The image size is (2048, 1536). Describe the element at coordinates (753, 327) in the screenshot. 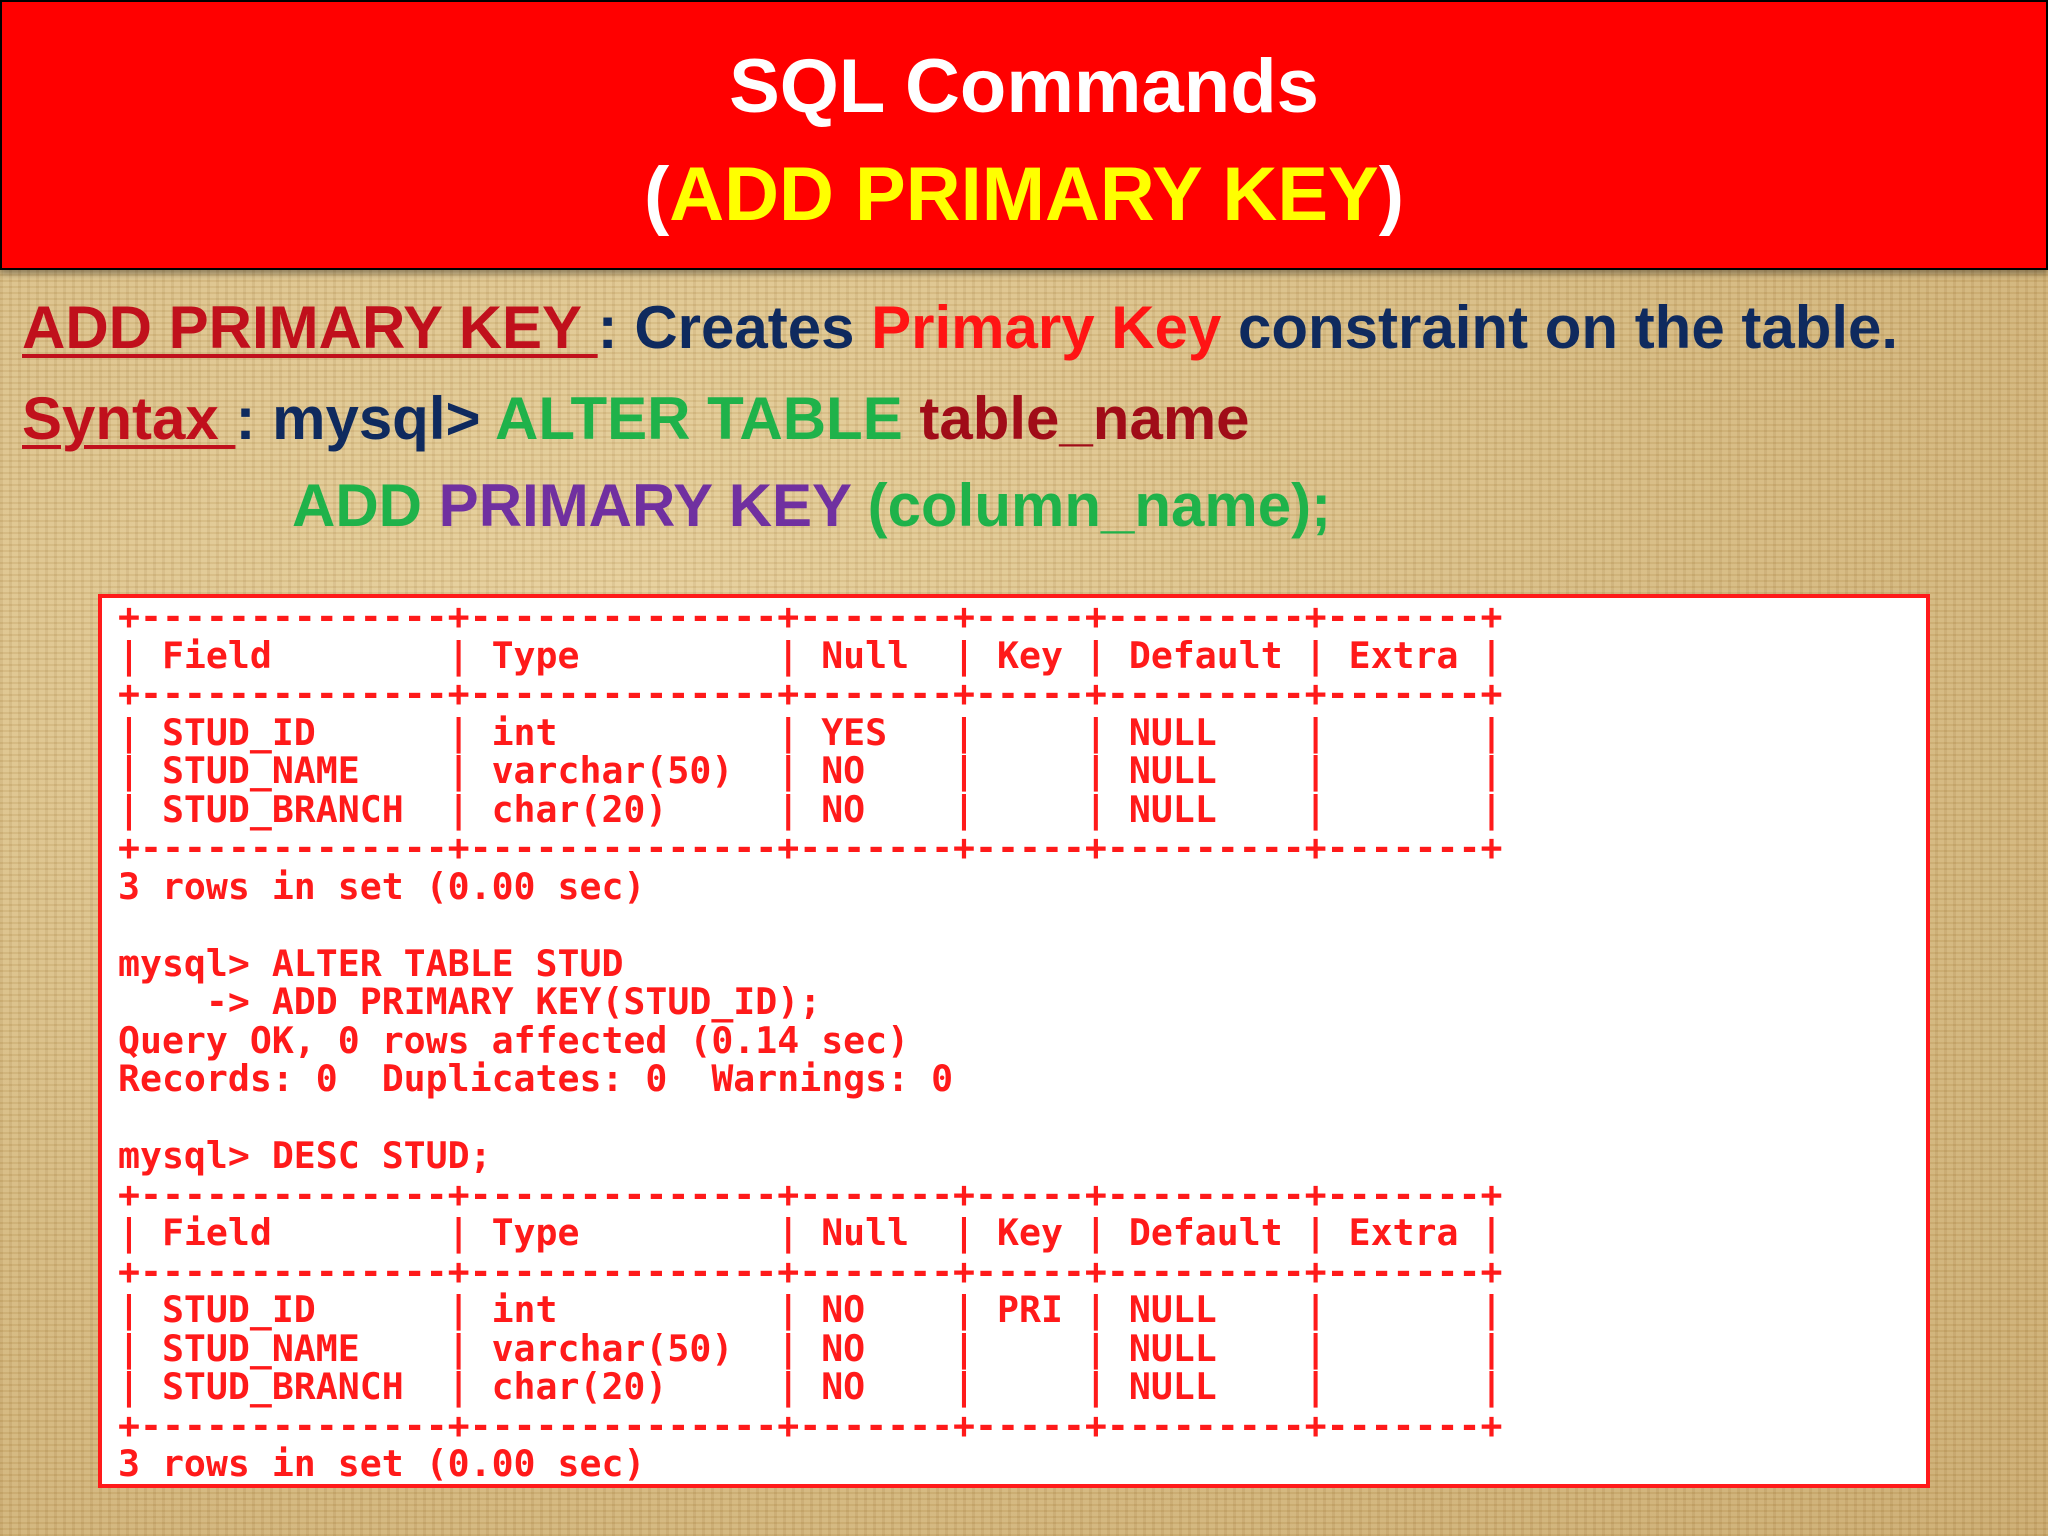

I see `definition-text-before: Creates` at that location.